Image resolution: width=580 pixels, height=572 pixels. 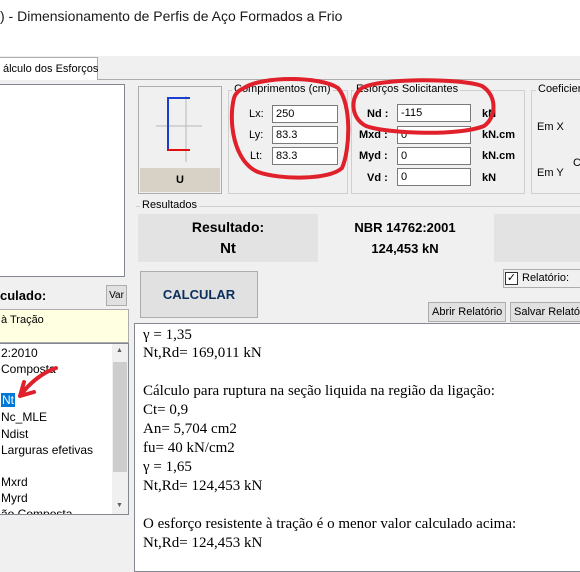 What do you see at coordinates (119, 505) in the screenshot?
I see `scroll-down-icon: ▼` at bounding box center [119, 505].